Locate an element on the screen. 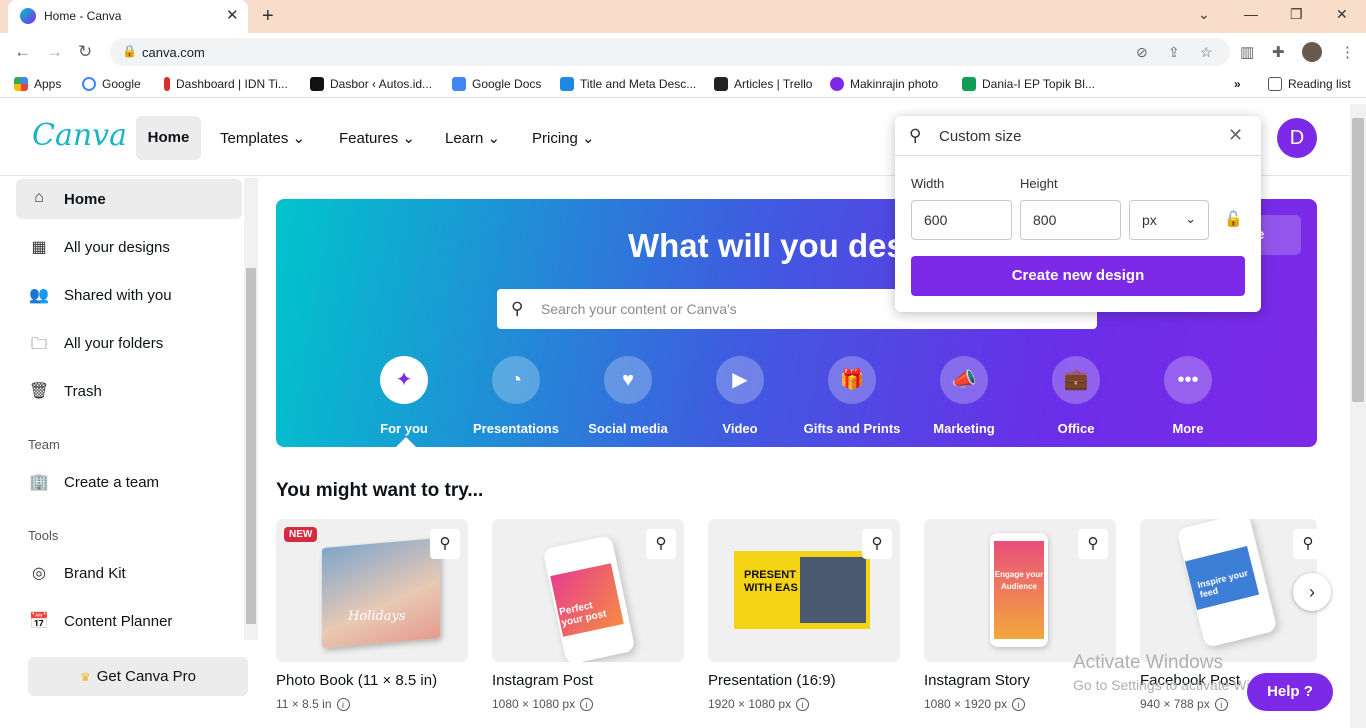  category-presentations: ◔ Presentations is located at coordinates (516, 396).